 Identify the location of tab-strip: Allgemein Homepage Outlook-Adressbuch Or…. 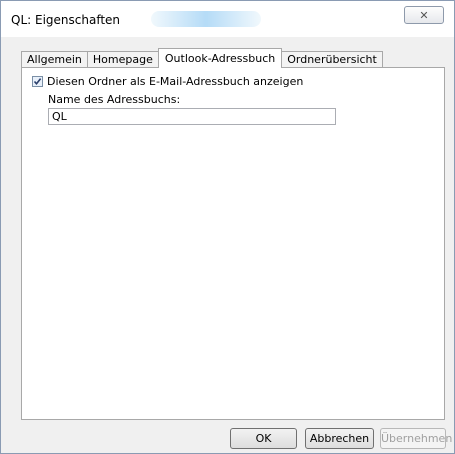
(202, 58).